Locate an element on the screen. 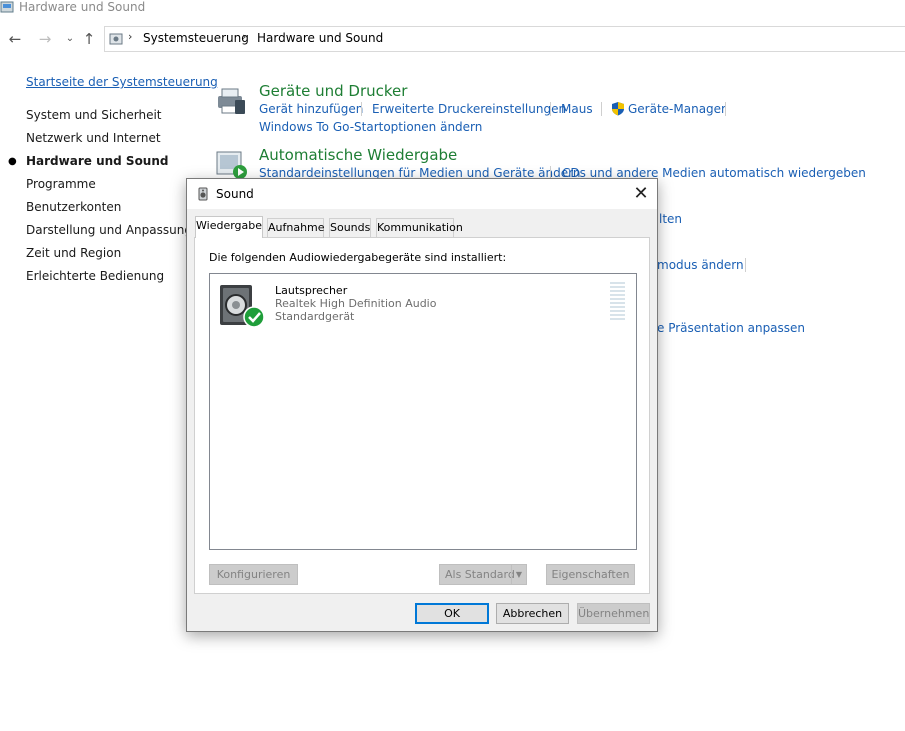 This screenshot has height=731, width=905. printer-icon is located at coordinates (231, 101).